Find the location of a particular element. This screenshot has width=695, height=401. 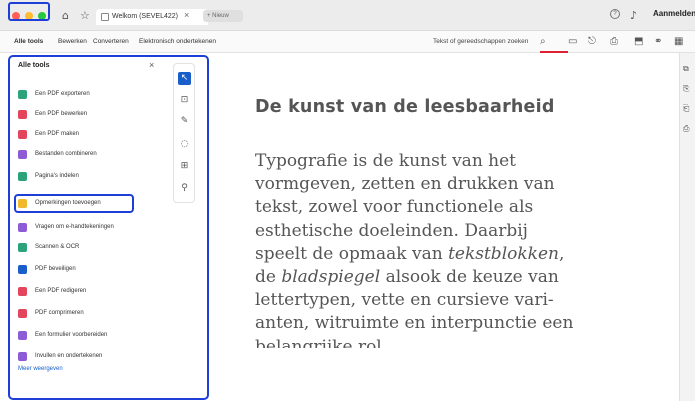

pen-icon: ✎ is located at coordinates (184, 121).